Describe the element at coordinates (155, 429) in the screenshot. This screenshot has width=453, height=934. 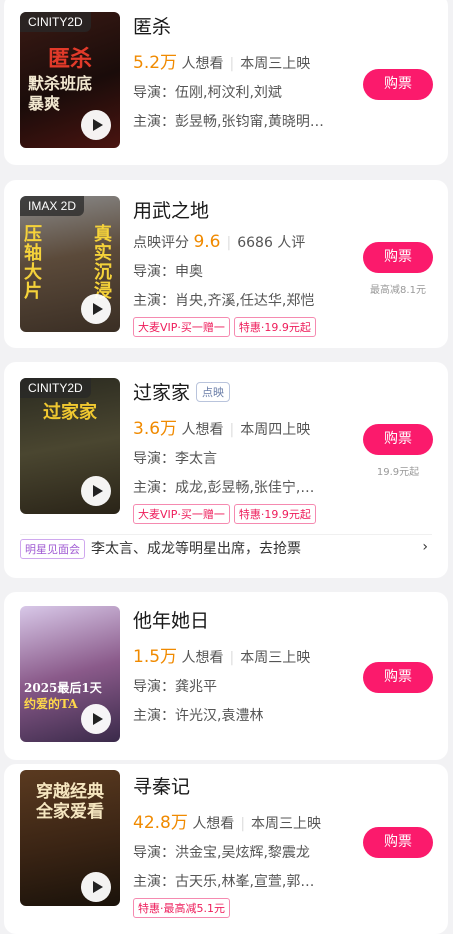
I see `want-count: 3.6万` at that location.